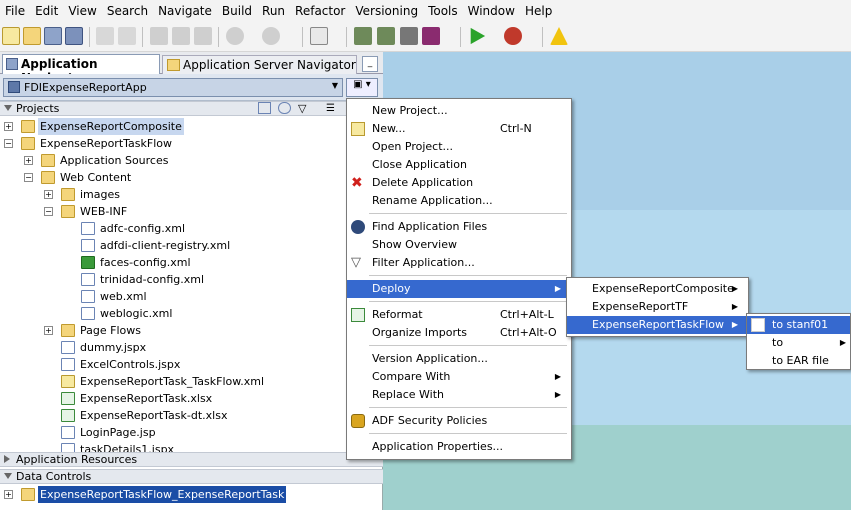 The width and height of the screenshot is (851, 510). Describe the element at coordinates (334, 85) in the screenshot. I see `chevron-down-icon: ▼` at that location.